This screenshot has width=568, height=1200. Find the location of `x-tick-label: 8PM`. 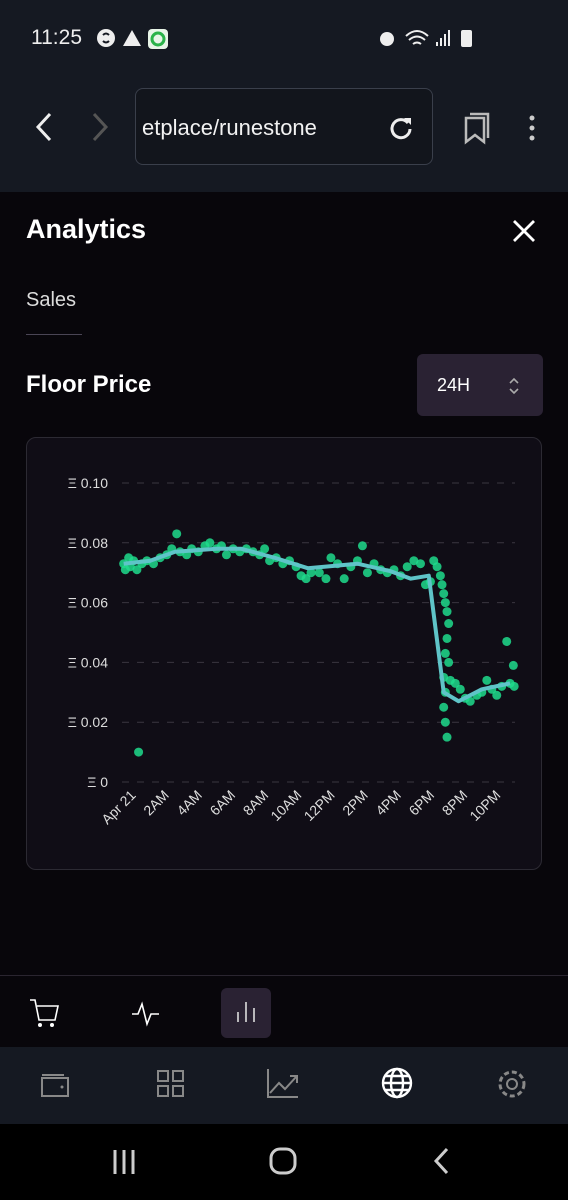

x-tick-label: 8PM is located at coordinates (455, 803).